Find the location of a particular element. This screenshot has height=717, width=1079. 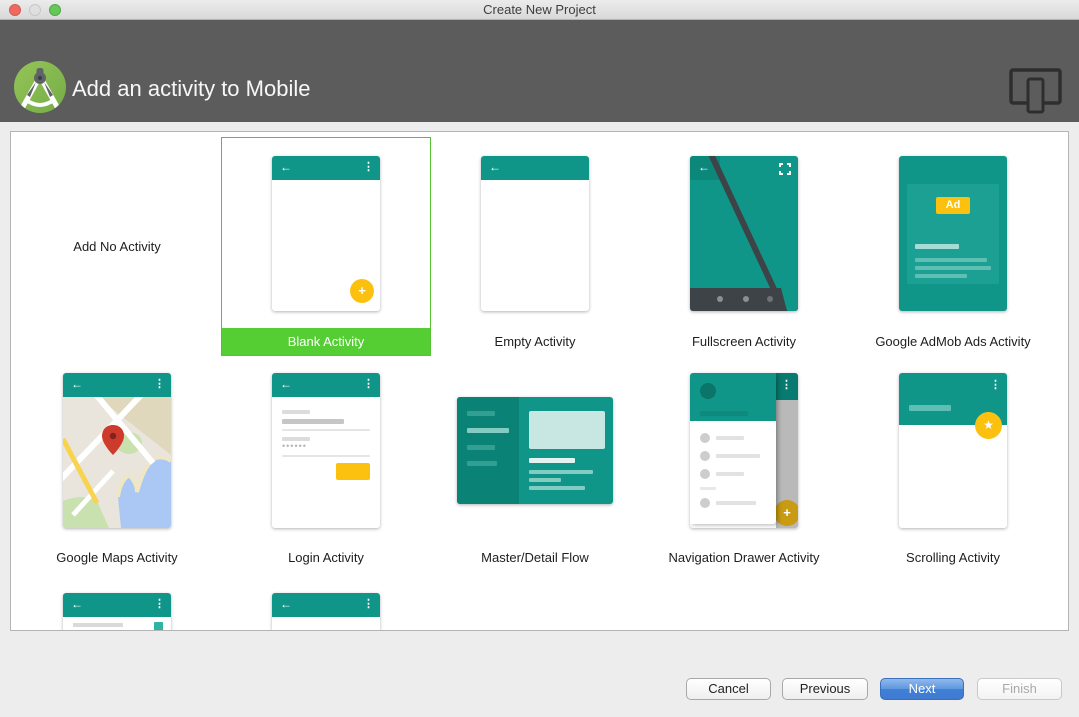

page-title: Add an activity to Mobile is located at coordinates (191, 88).